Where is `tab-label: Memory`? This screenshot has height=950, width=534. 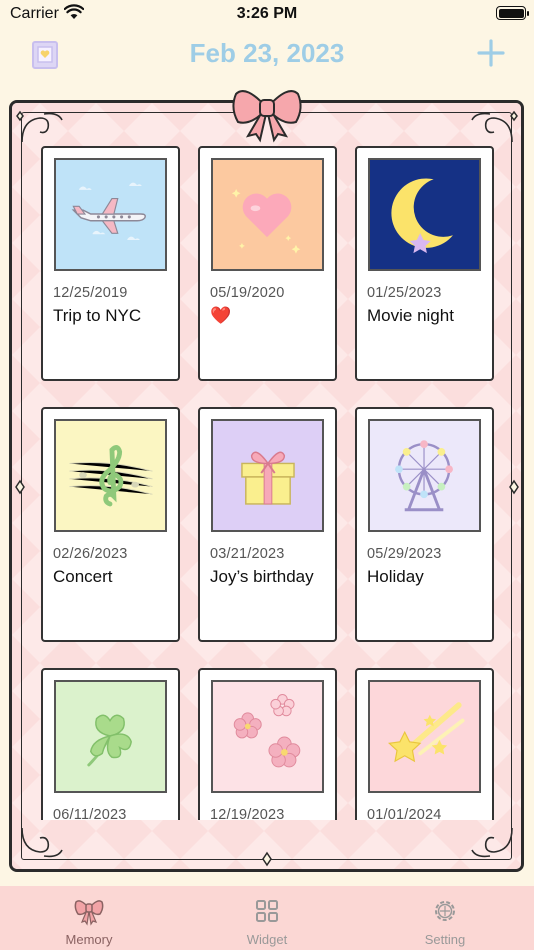
tab-label: Memory is located at coordinates (89, 939).